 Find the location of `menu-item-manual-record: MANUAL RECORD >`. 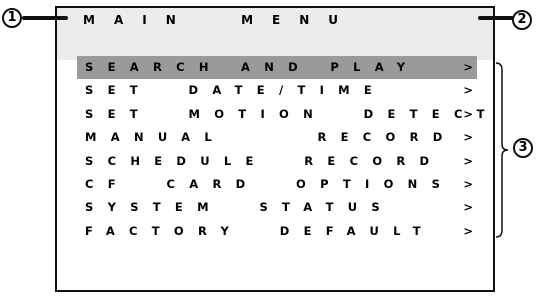

menu-item-manual-record: MANUAL RECORD > is located at coordinates (277, 137).